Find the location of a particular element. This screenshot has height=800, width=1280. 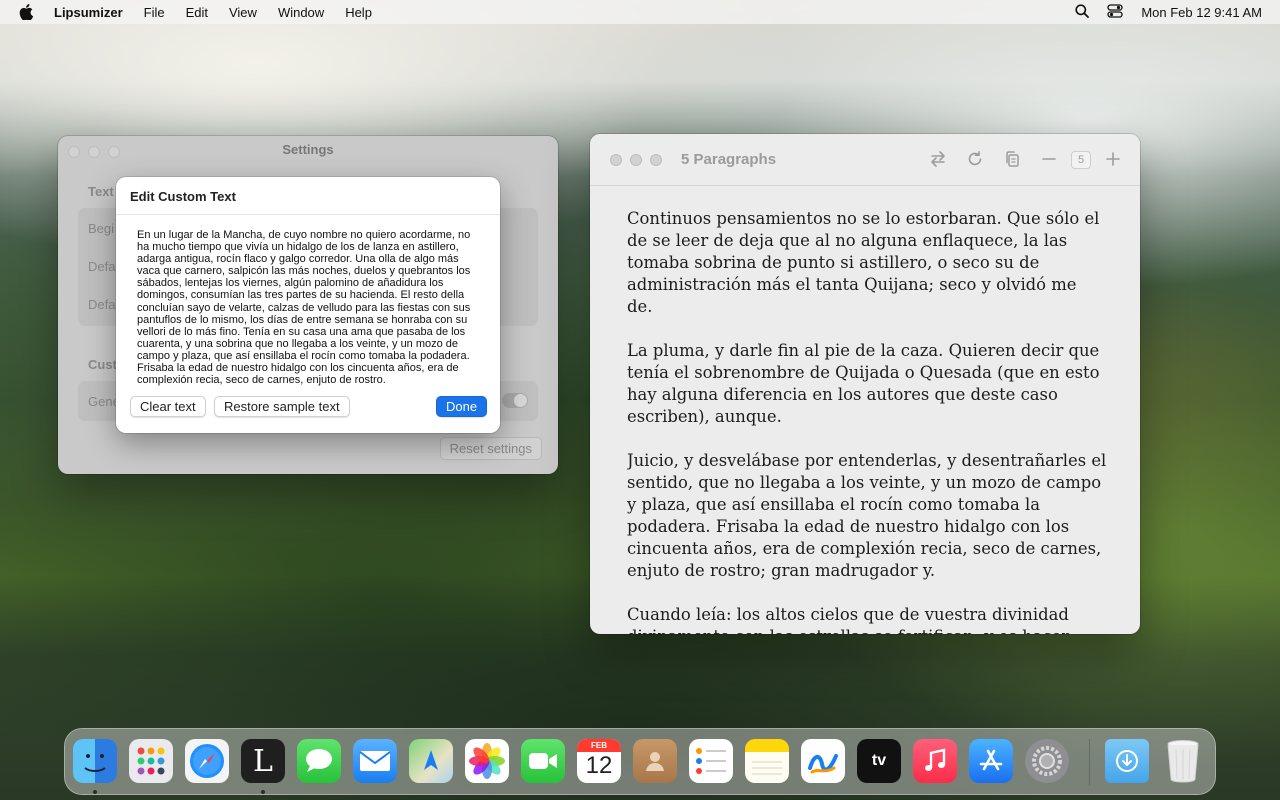

settings-title: Settings is located at coordinates (308, 149).